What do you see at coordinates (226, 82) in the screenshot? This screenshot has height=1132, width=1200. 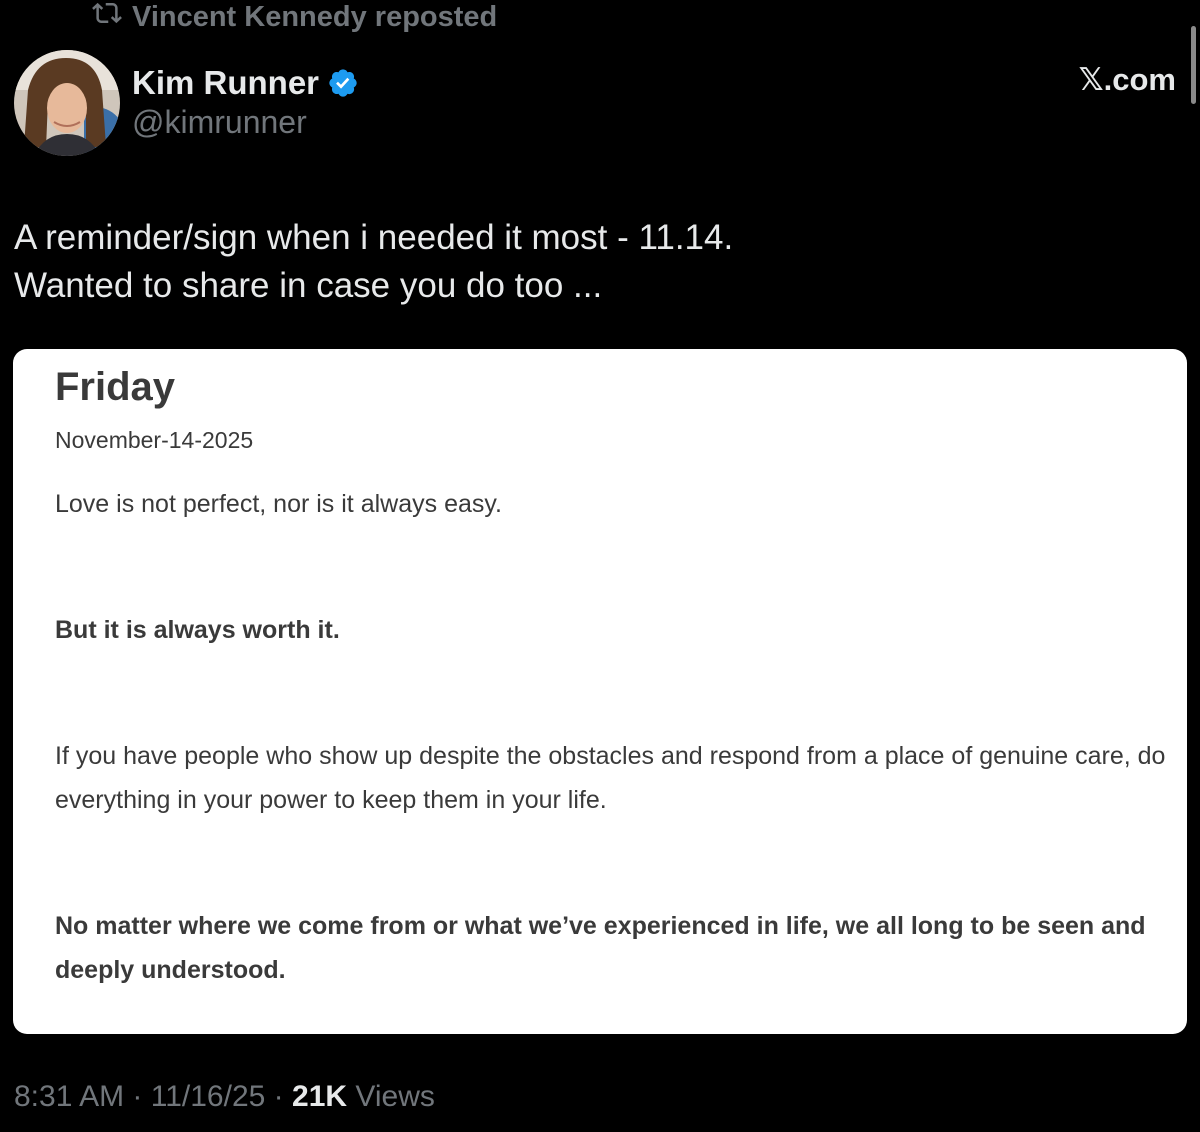 I see `author-name-text: Kim Runner` at bounding box center [226, 82].